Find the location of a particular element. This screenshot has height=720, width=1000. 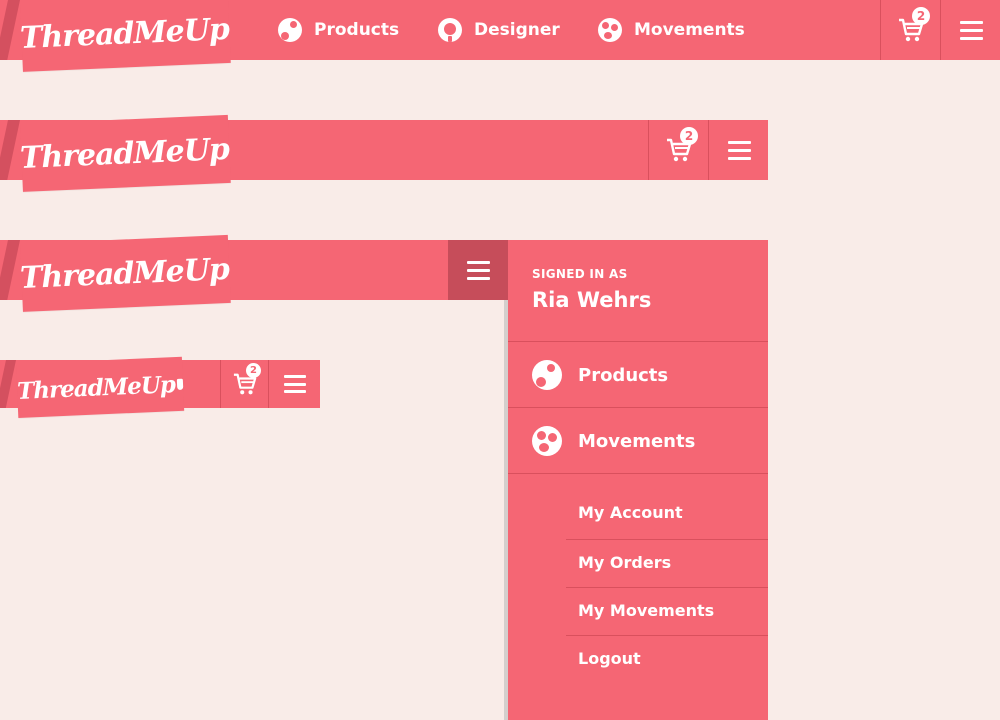

nav-item-designer: Designer is located at coordinates (499, 30).